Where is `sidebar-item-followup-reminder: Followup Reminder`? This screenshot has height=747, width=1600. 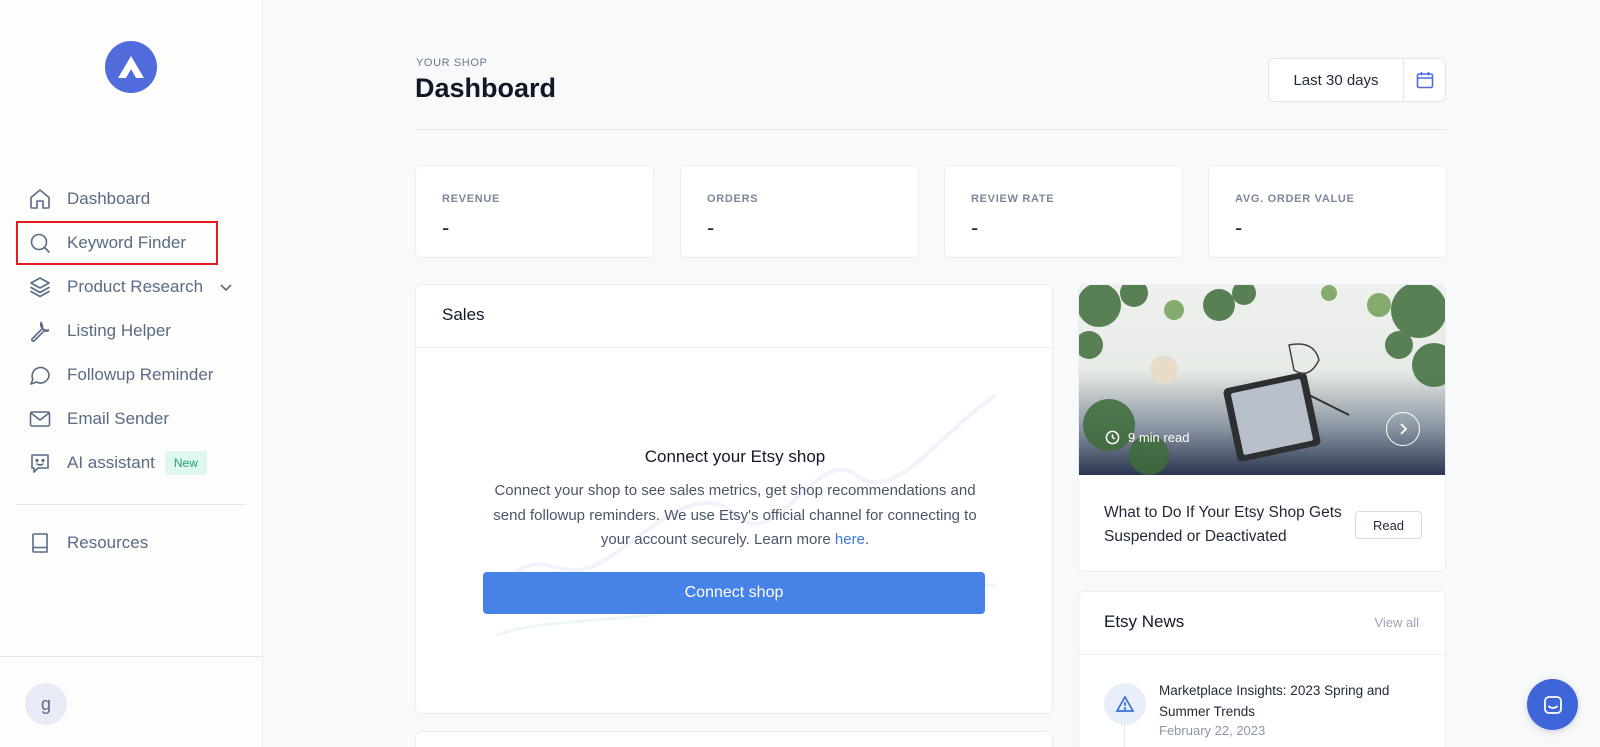
sidebar-item-followup-reminder: Followup Reminder is located at coordinates (132, 375).